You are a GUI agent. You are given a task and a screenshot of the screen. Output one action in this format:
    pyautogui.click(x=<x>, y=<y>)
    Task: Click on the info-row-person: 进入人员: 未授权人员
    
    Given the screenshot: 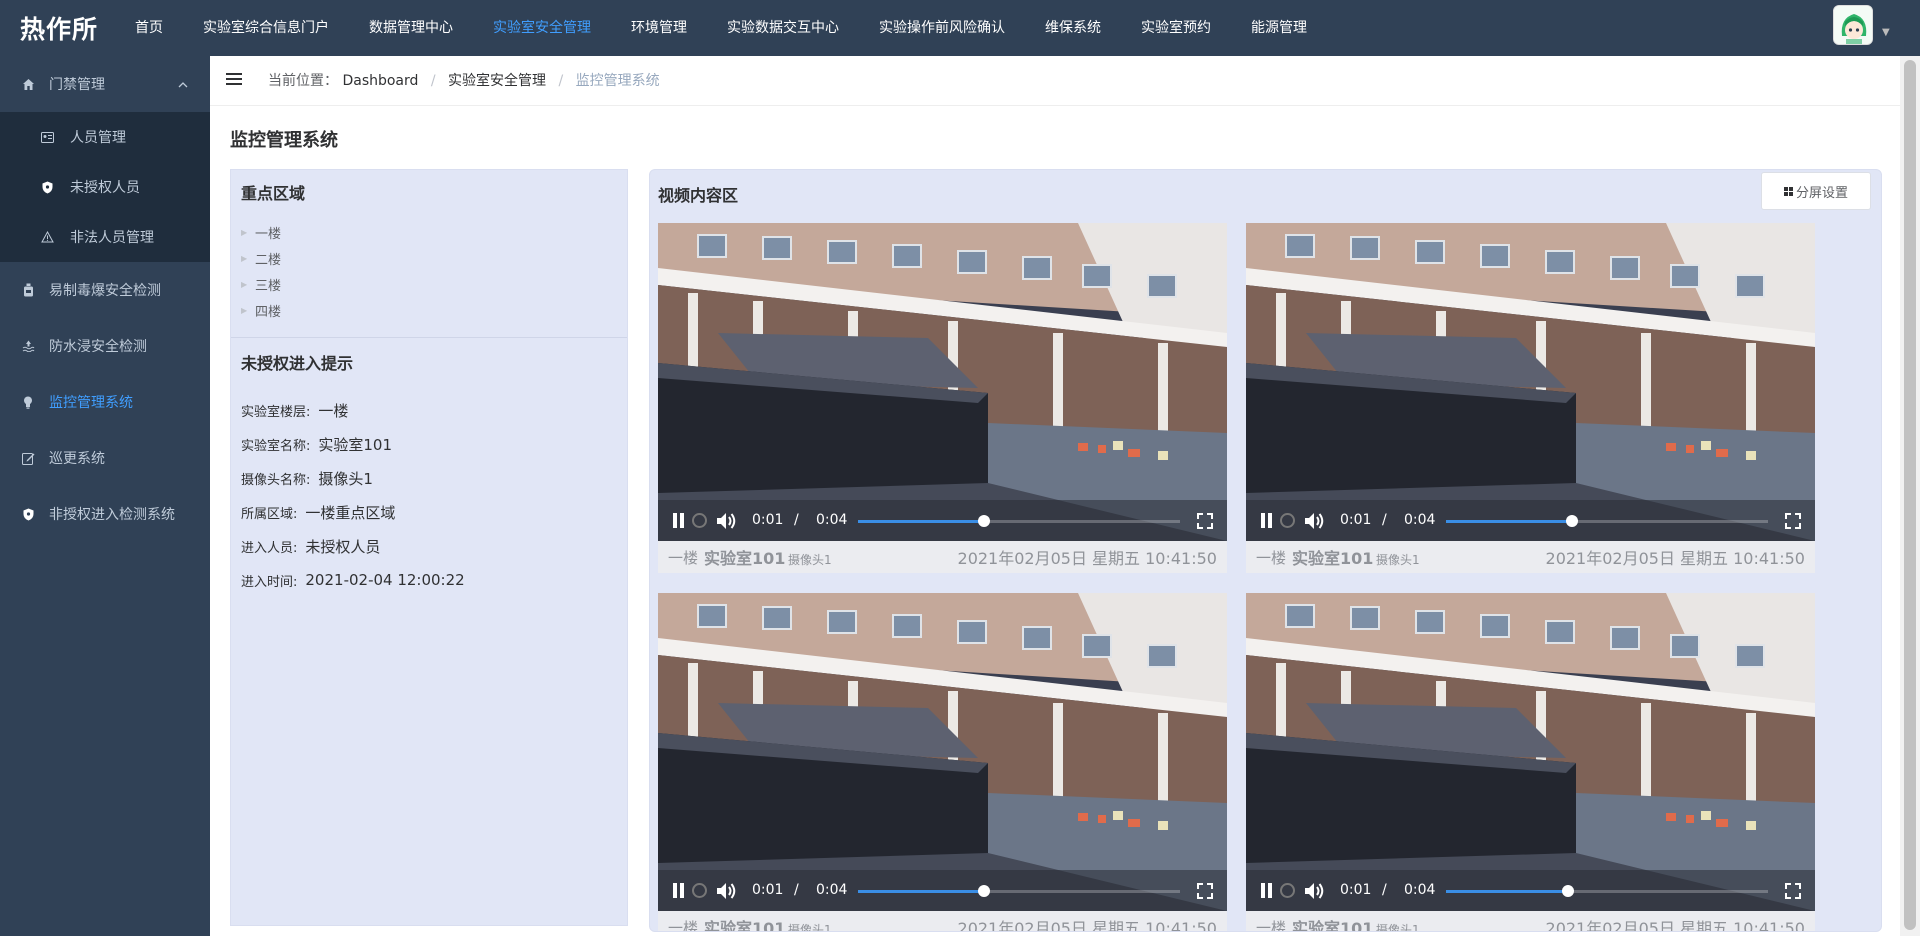 What is the action you would take?
    pyautogui.click(x=353, y=546)
    